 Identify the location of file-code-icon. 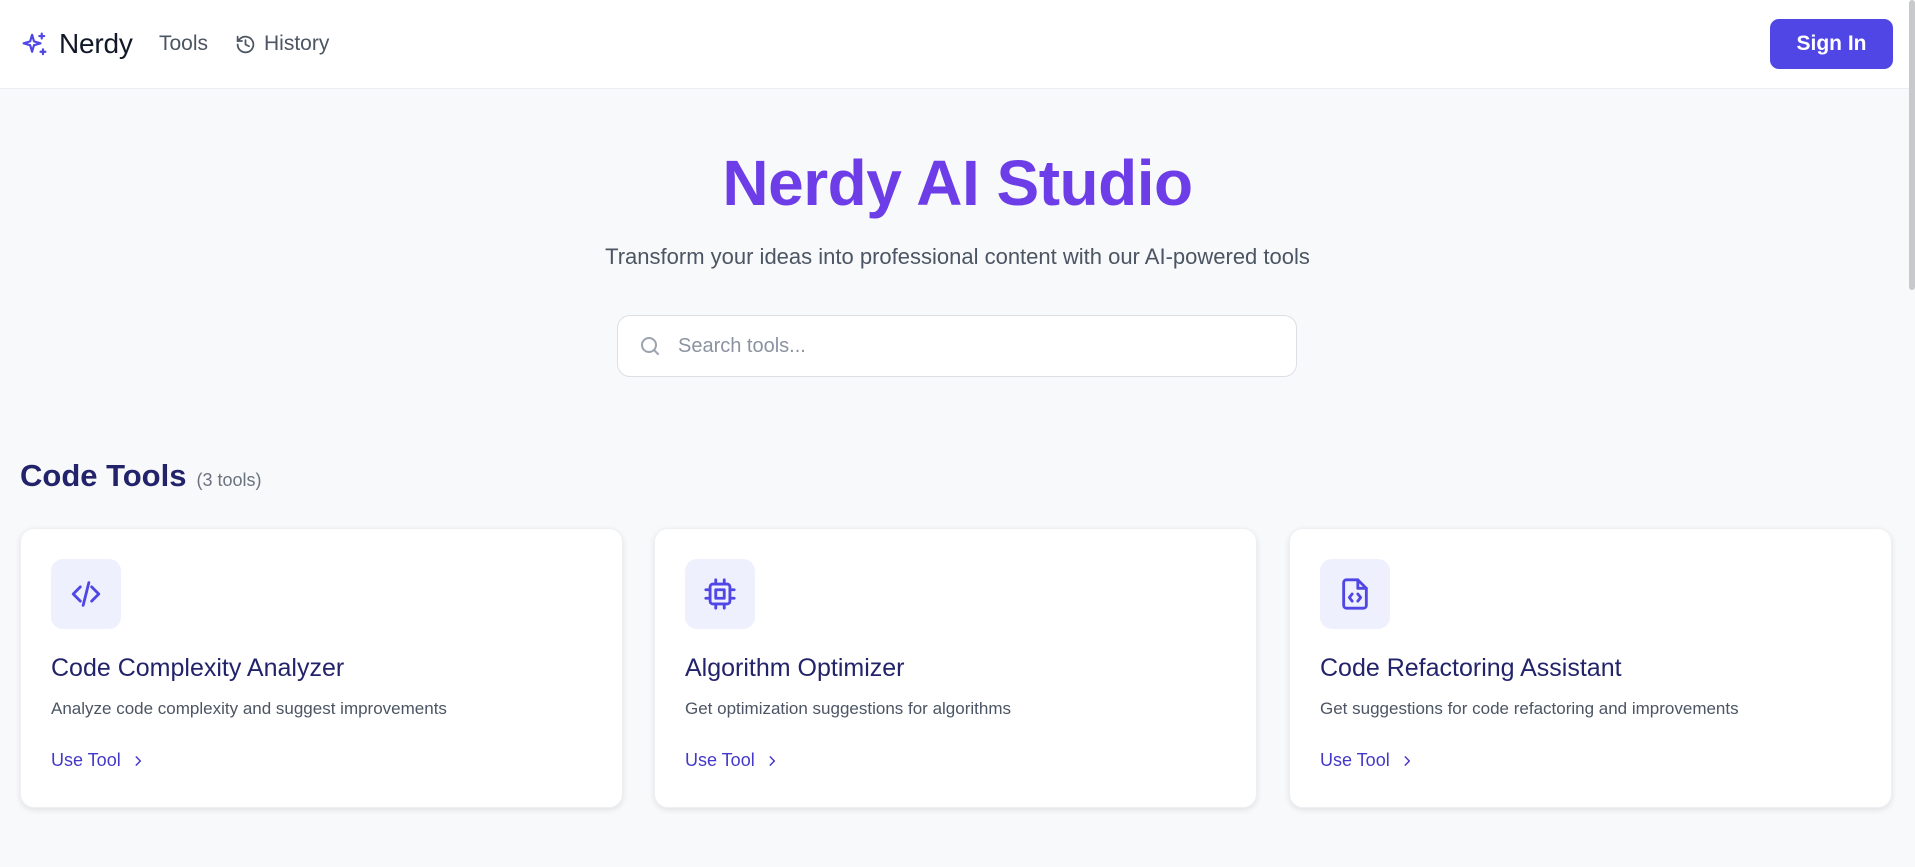
(1355, 594).